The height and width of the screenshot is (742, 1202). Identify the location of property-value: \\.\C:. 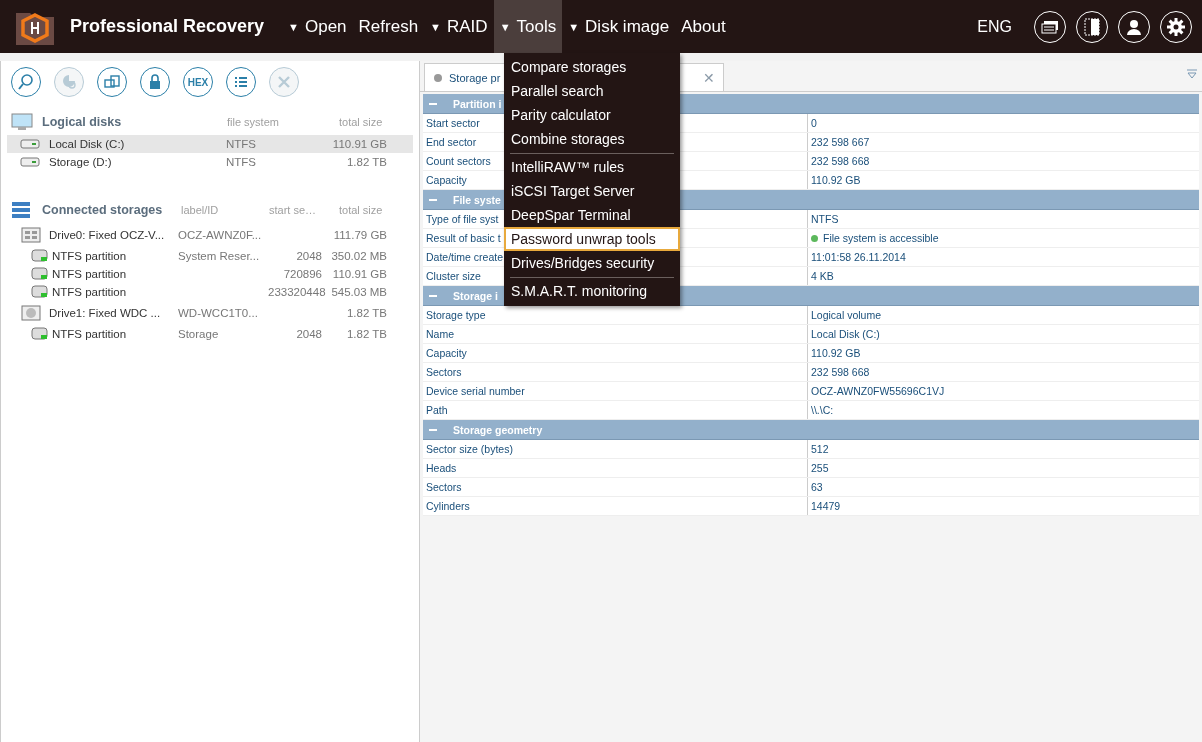
(822, 410).